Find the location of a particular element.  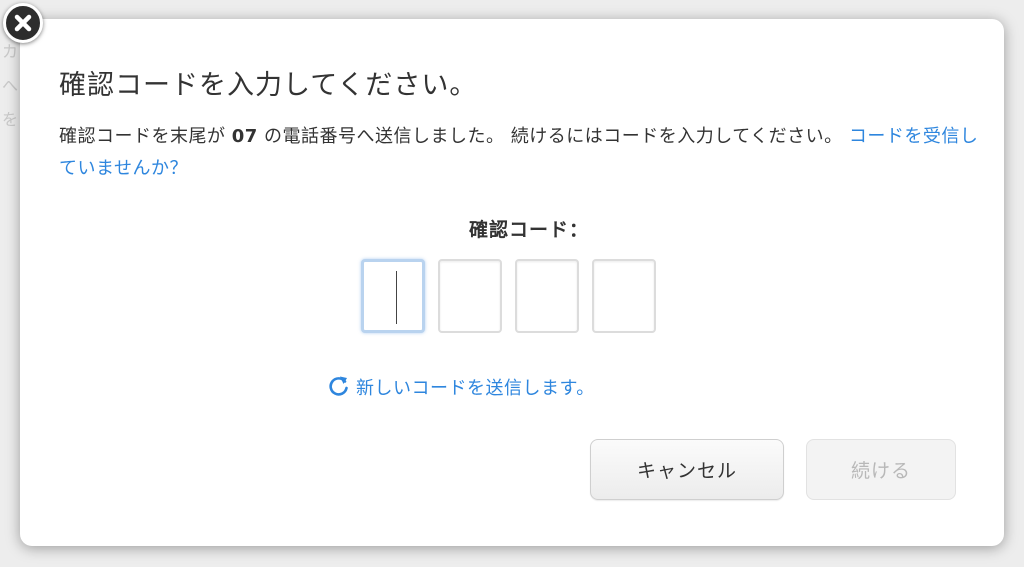

description-text-continued: の電話番号へ送信しました。 続けるにはコードを入力してください。 is located at coordinates (553, 136).